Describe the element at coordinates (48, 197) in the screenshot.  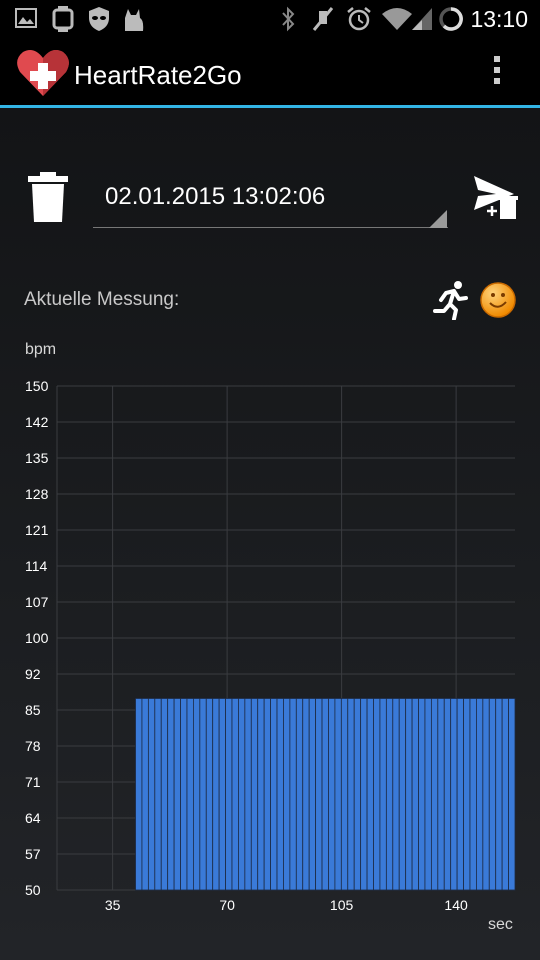
I see `trash-icon` at that location.